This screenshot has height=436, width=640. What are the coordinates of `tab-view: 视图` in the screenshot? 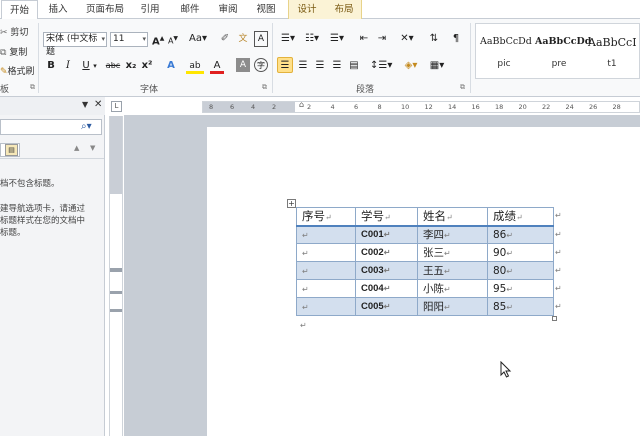 It's located at (266, 9).